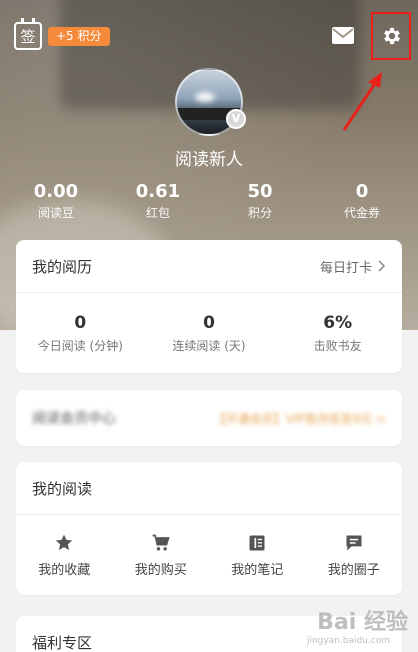 The width and height of the screenshot is (418, 652). I want to click on item-label: 我的购买, so click(160, 570).